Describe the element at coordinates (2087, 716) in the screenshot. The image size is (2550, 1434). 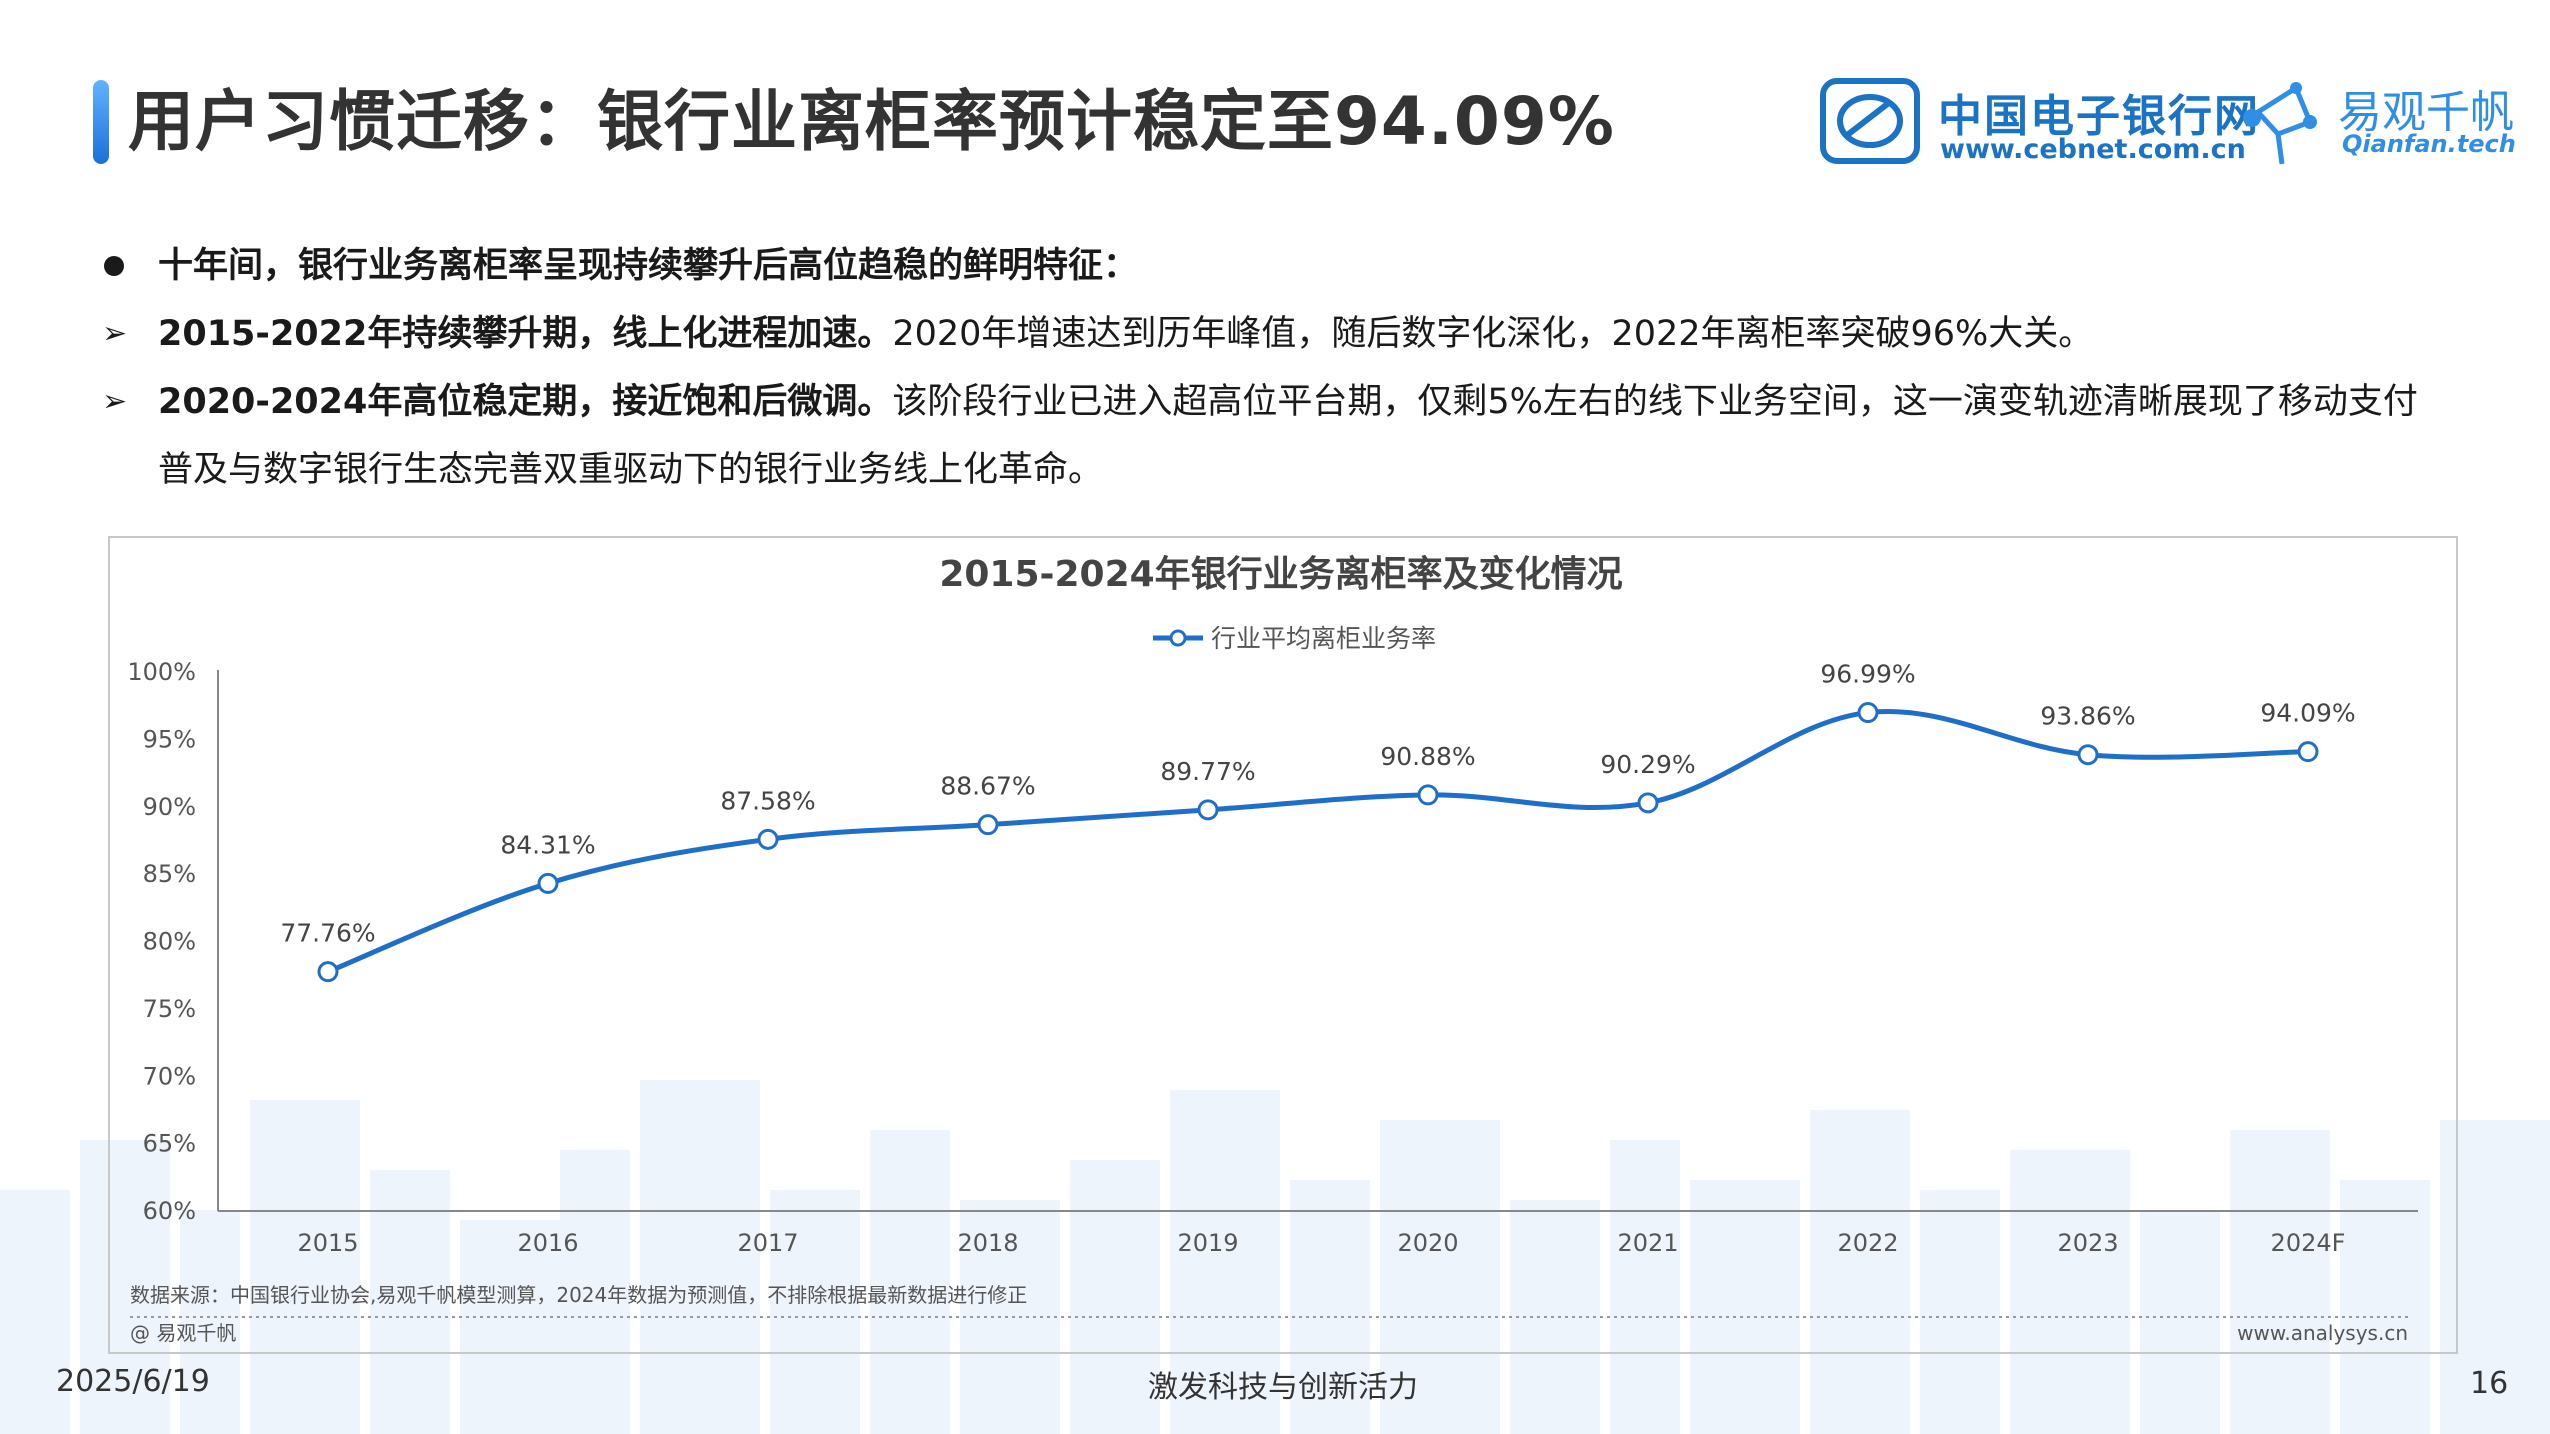
I see `data-label: 93.86%` at that location.